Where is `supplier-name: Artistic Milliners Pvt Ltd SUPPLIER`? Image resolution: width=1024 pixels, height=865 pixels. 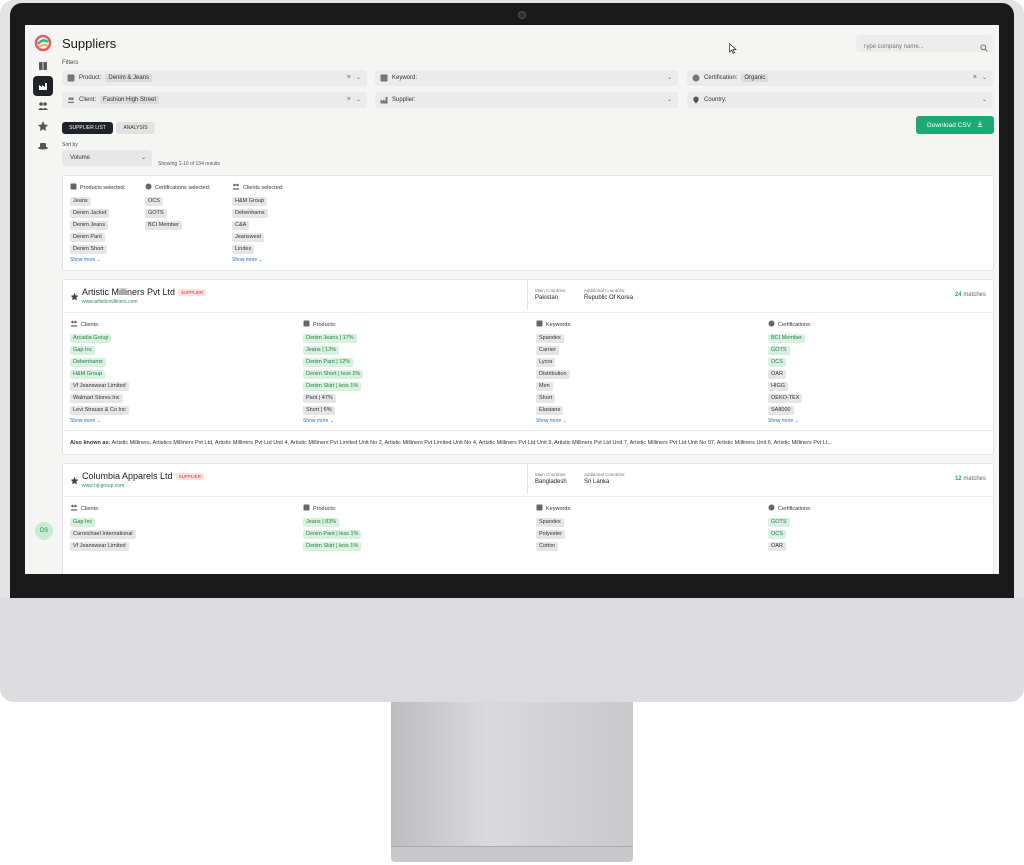
supplier-name: Artistic Milliners Pvt Ltd SUPPLIER is located at coordinates (144, 292).